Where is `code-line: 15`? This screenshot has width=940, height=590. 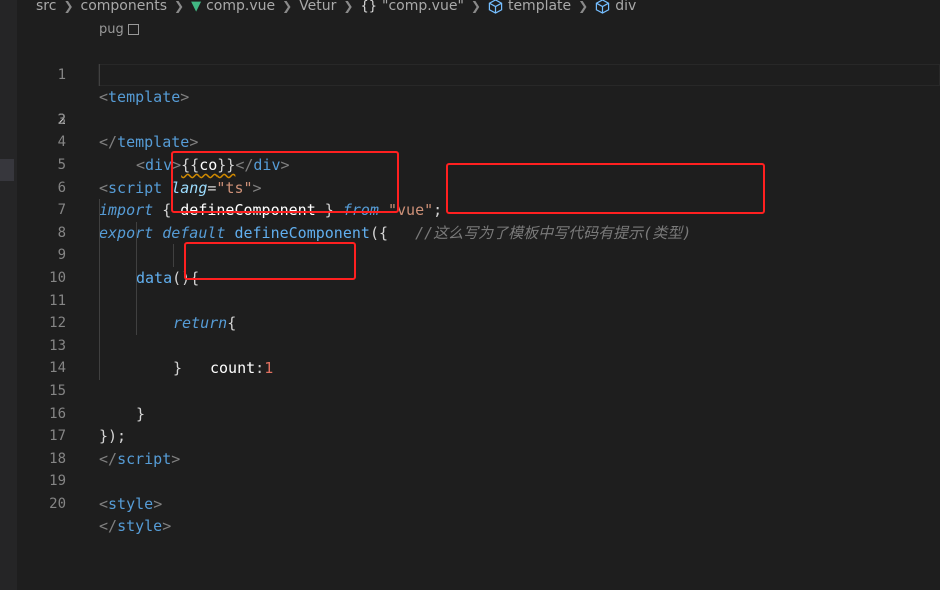
code-line: 15 is located at coordinates (470, 378).